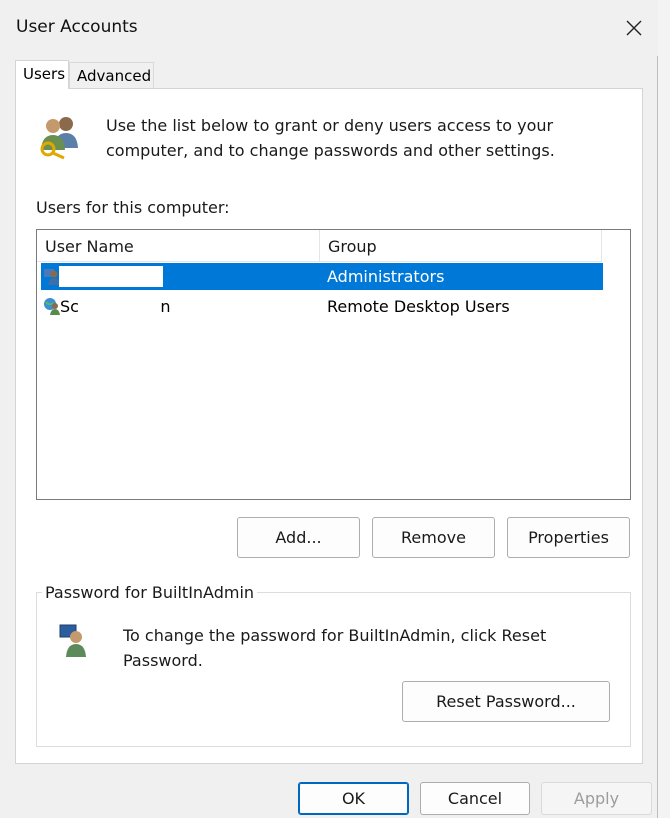 The height and width of the screenshot is (818, 670). Describe the element at coordinates (111, 276) in the screenshot. I see `redaction-box` at that location.